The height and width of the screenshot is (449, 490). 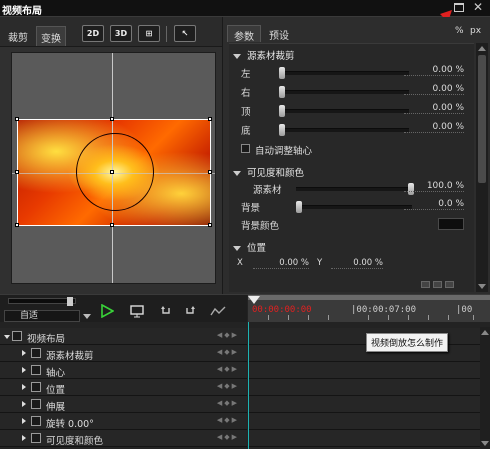 What do you see at coordinates (51, 36) in the screenshot?
I see `tab-transform: 变换` at bounding box center [51, 36].